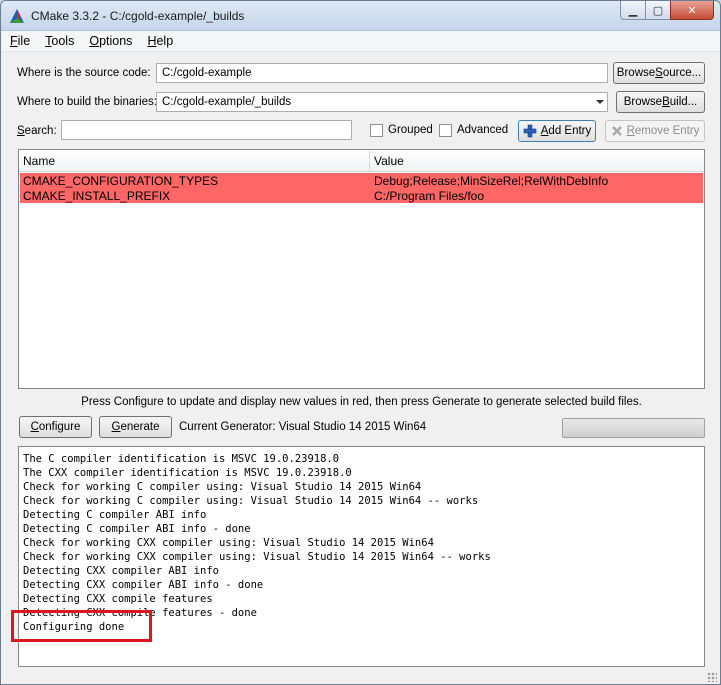  What do you see at coordinates (360, 41) in the screenshot?
I see `menu-bar: File Tools Options Help` at bounding box center [360, 41].